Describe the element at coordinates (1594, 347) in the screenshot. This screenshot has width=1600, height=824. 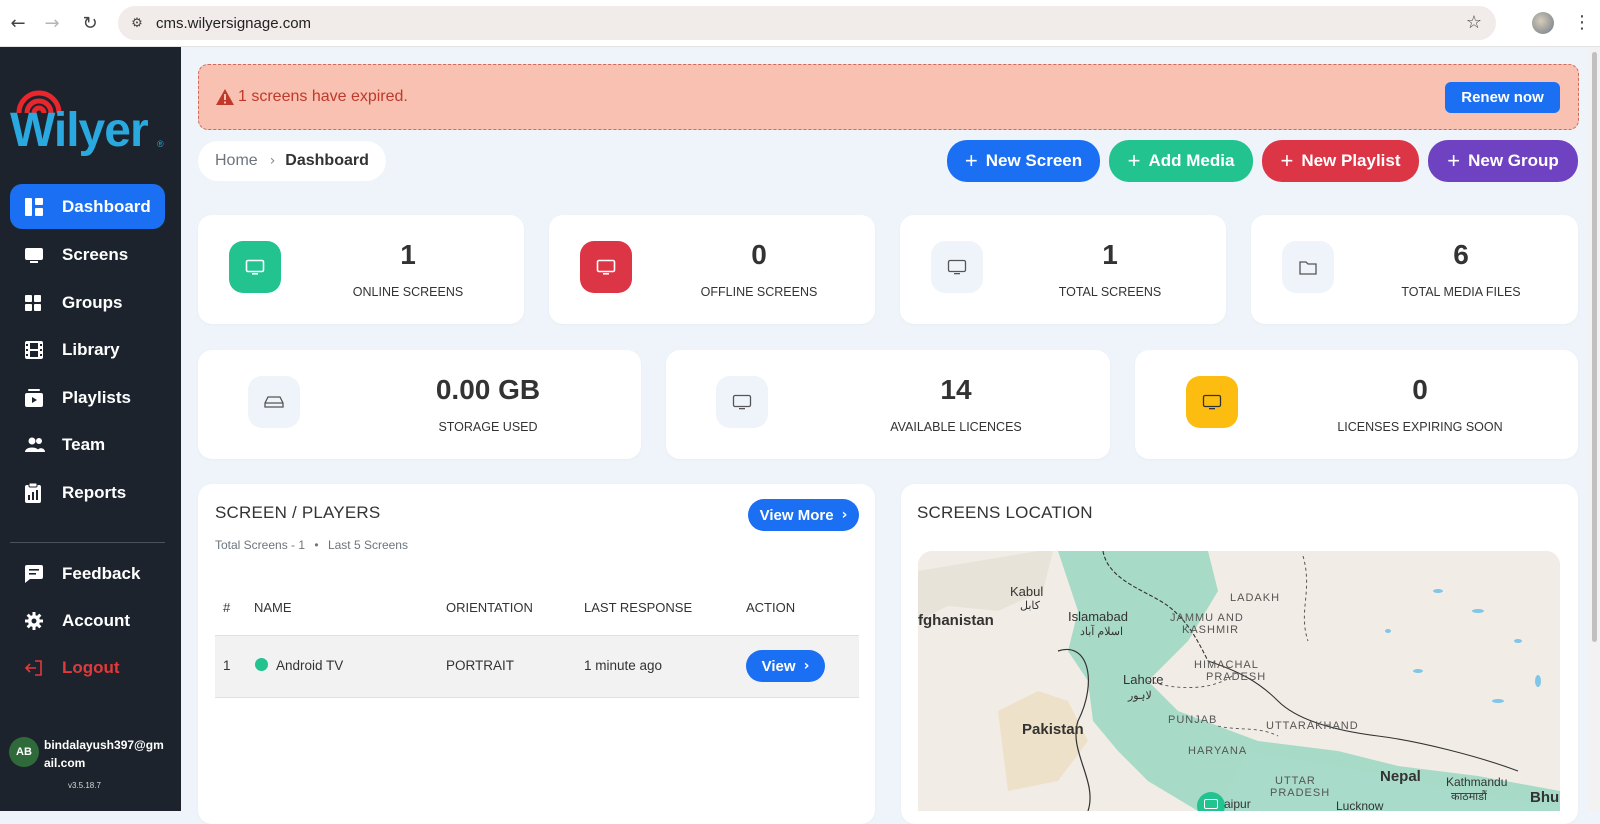
I see `scrollbar-thumb` at that location.